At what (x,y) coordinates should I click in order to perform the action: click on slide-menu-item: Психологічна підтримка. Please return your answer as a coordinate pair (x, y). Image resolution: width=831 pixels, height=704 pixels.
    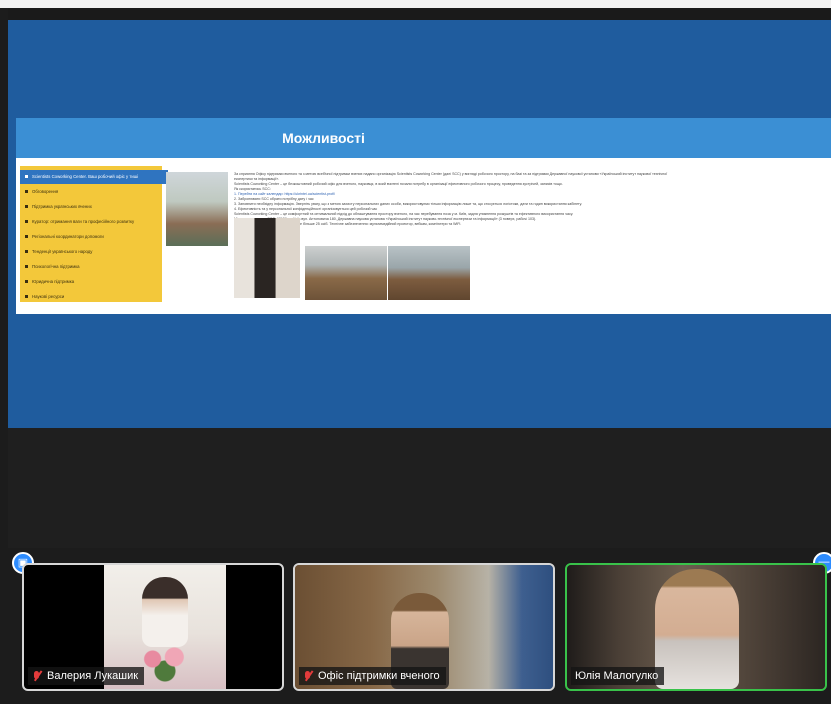
    Looking at the image, I should click on (91, 267).